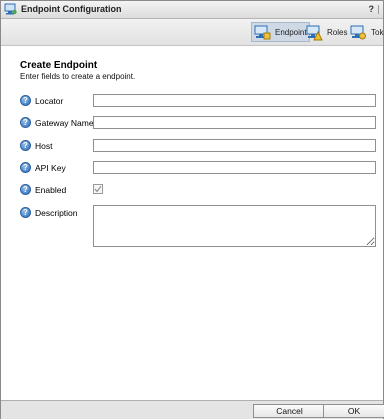 Image resolution: width=384 pixels, height=419 pixels. I want to click on endpoint-config-icon, so click(10, 9).